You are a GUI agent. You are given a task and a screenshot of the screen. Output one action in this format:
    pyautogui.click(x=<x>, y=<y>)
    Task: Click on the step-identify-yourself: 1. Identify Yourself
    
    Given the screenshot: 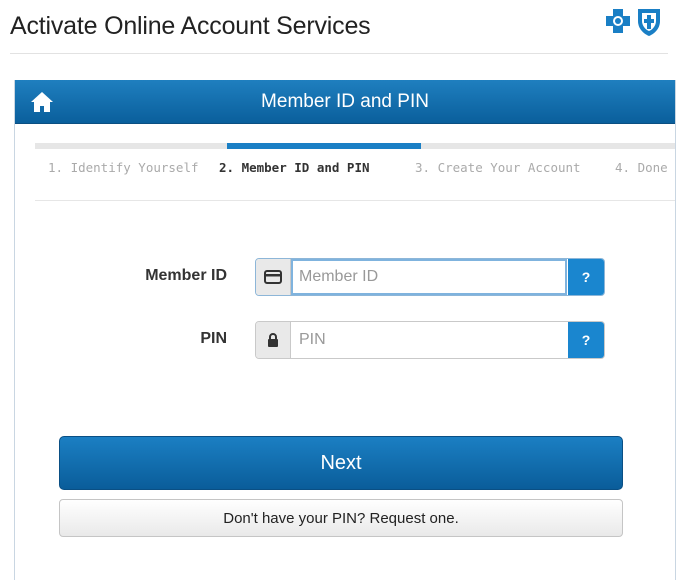 What is the action you would take?
    pyautogui.click(x=123, y=167)
    